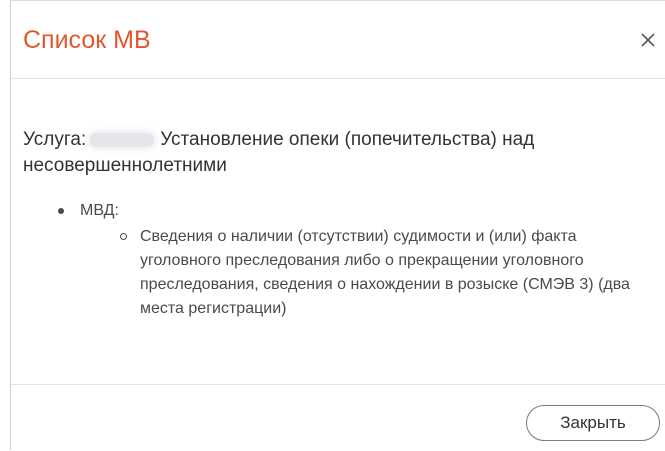  Describe the element at coordinates (123, 236) in the screenshot. I see `bullet-circle-icon` at that location.